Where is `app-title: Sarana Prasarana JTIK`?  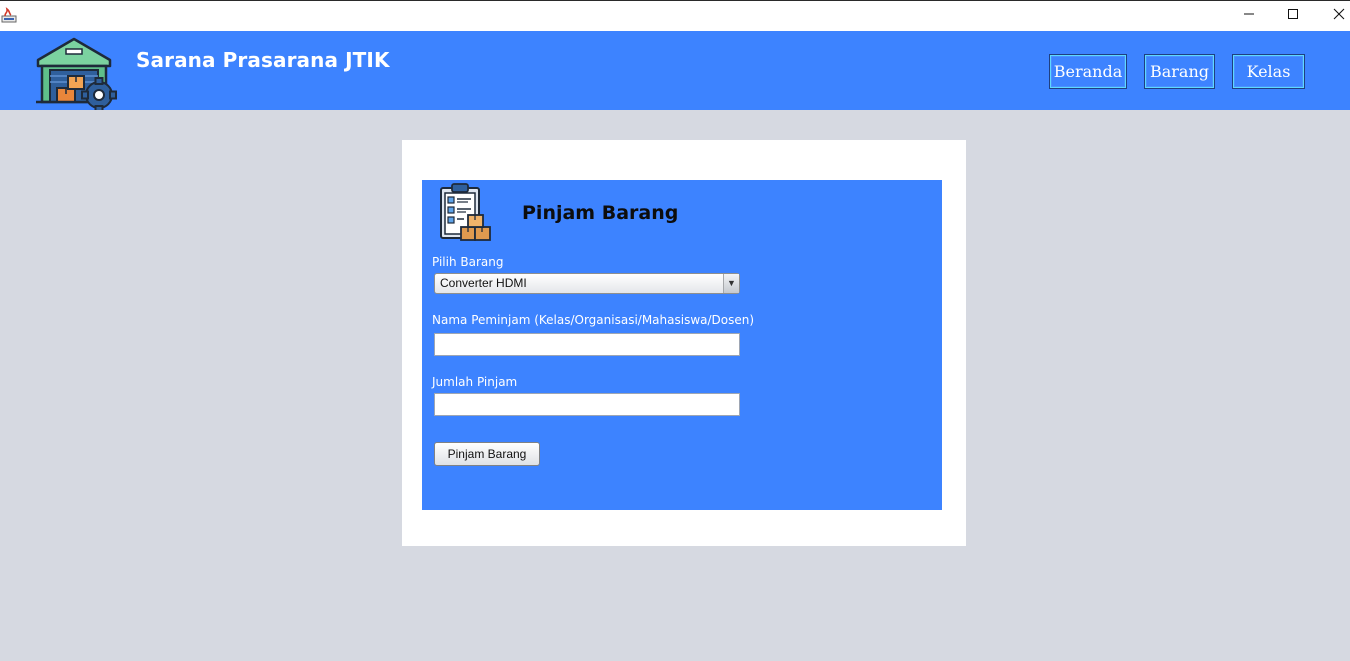
app-title: Sarana Prasarana JTIK is located at coordinates (263, 60).